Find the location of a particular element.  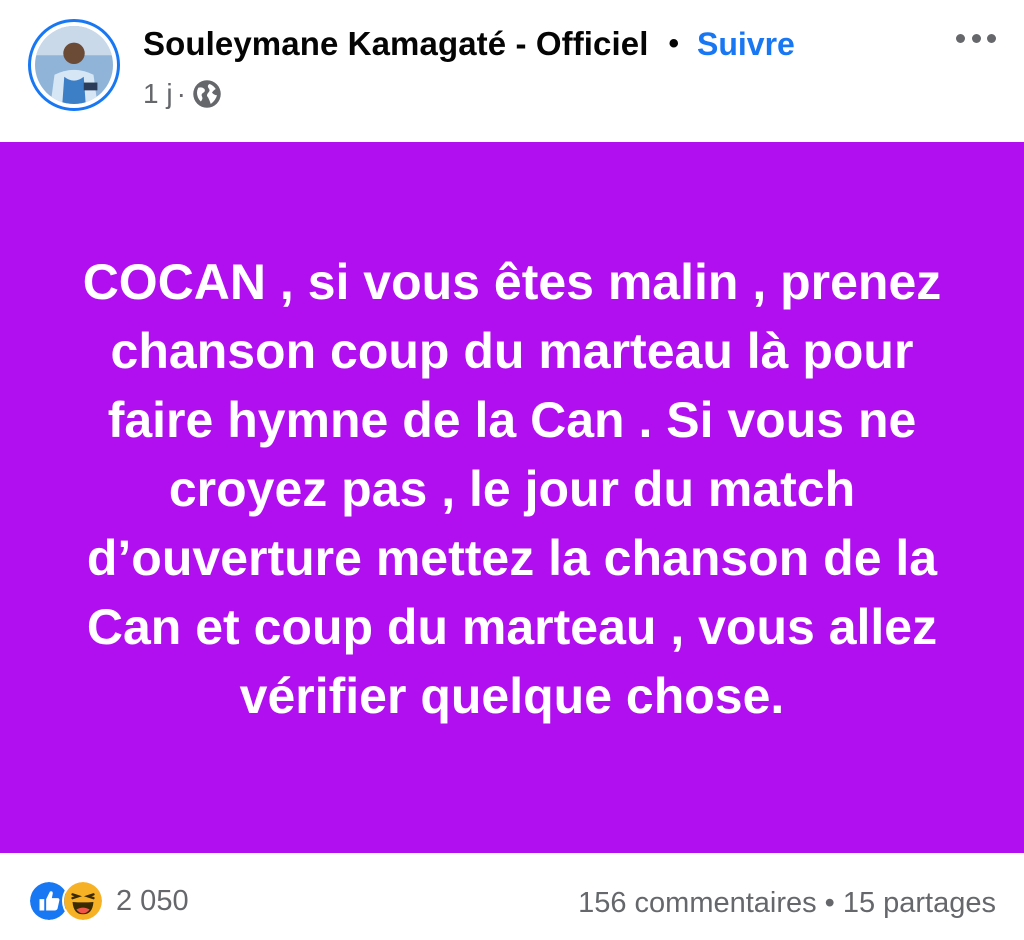

author-line: Souleymane Kamagaté - Officiel • Suivre is located at coordinates (469, 44).